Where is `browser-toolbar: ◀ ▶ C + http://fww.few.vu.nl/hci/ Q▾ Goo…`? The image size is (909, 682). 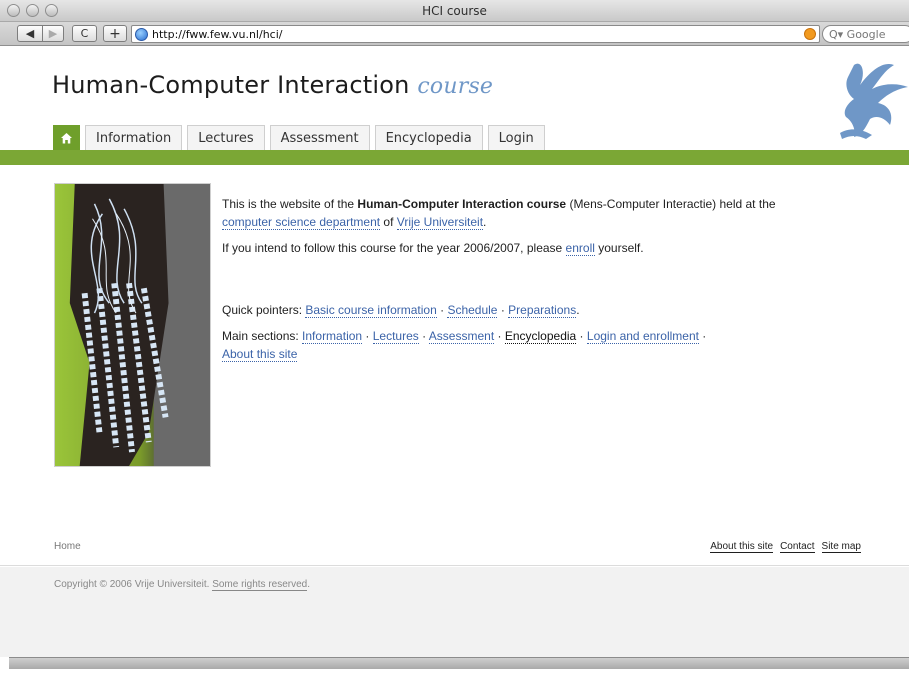 browser-toolbar: ◀ ▶ C + http://fww.few.vu.nl/hci/ Q▾ Goo… is located at coordinates (454, 34).